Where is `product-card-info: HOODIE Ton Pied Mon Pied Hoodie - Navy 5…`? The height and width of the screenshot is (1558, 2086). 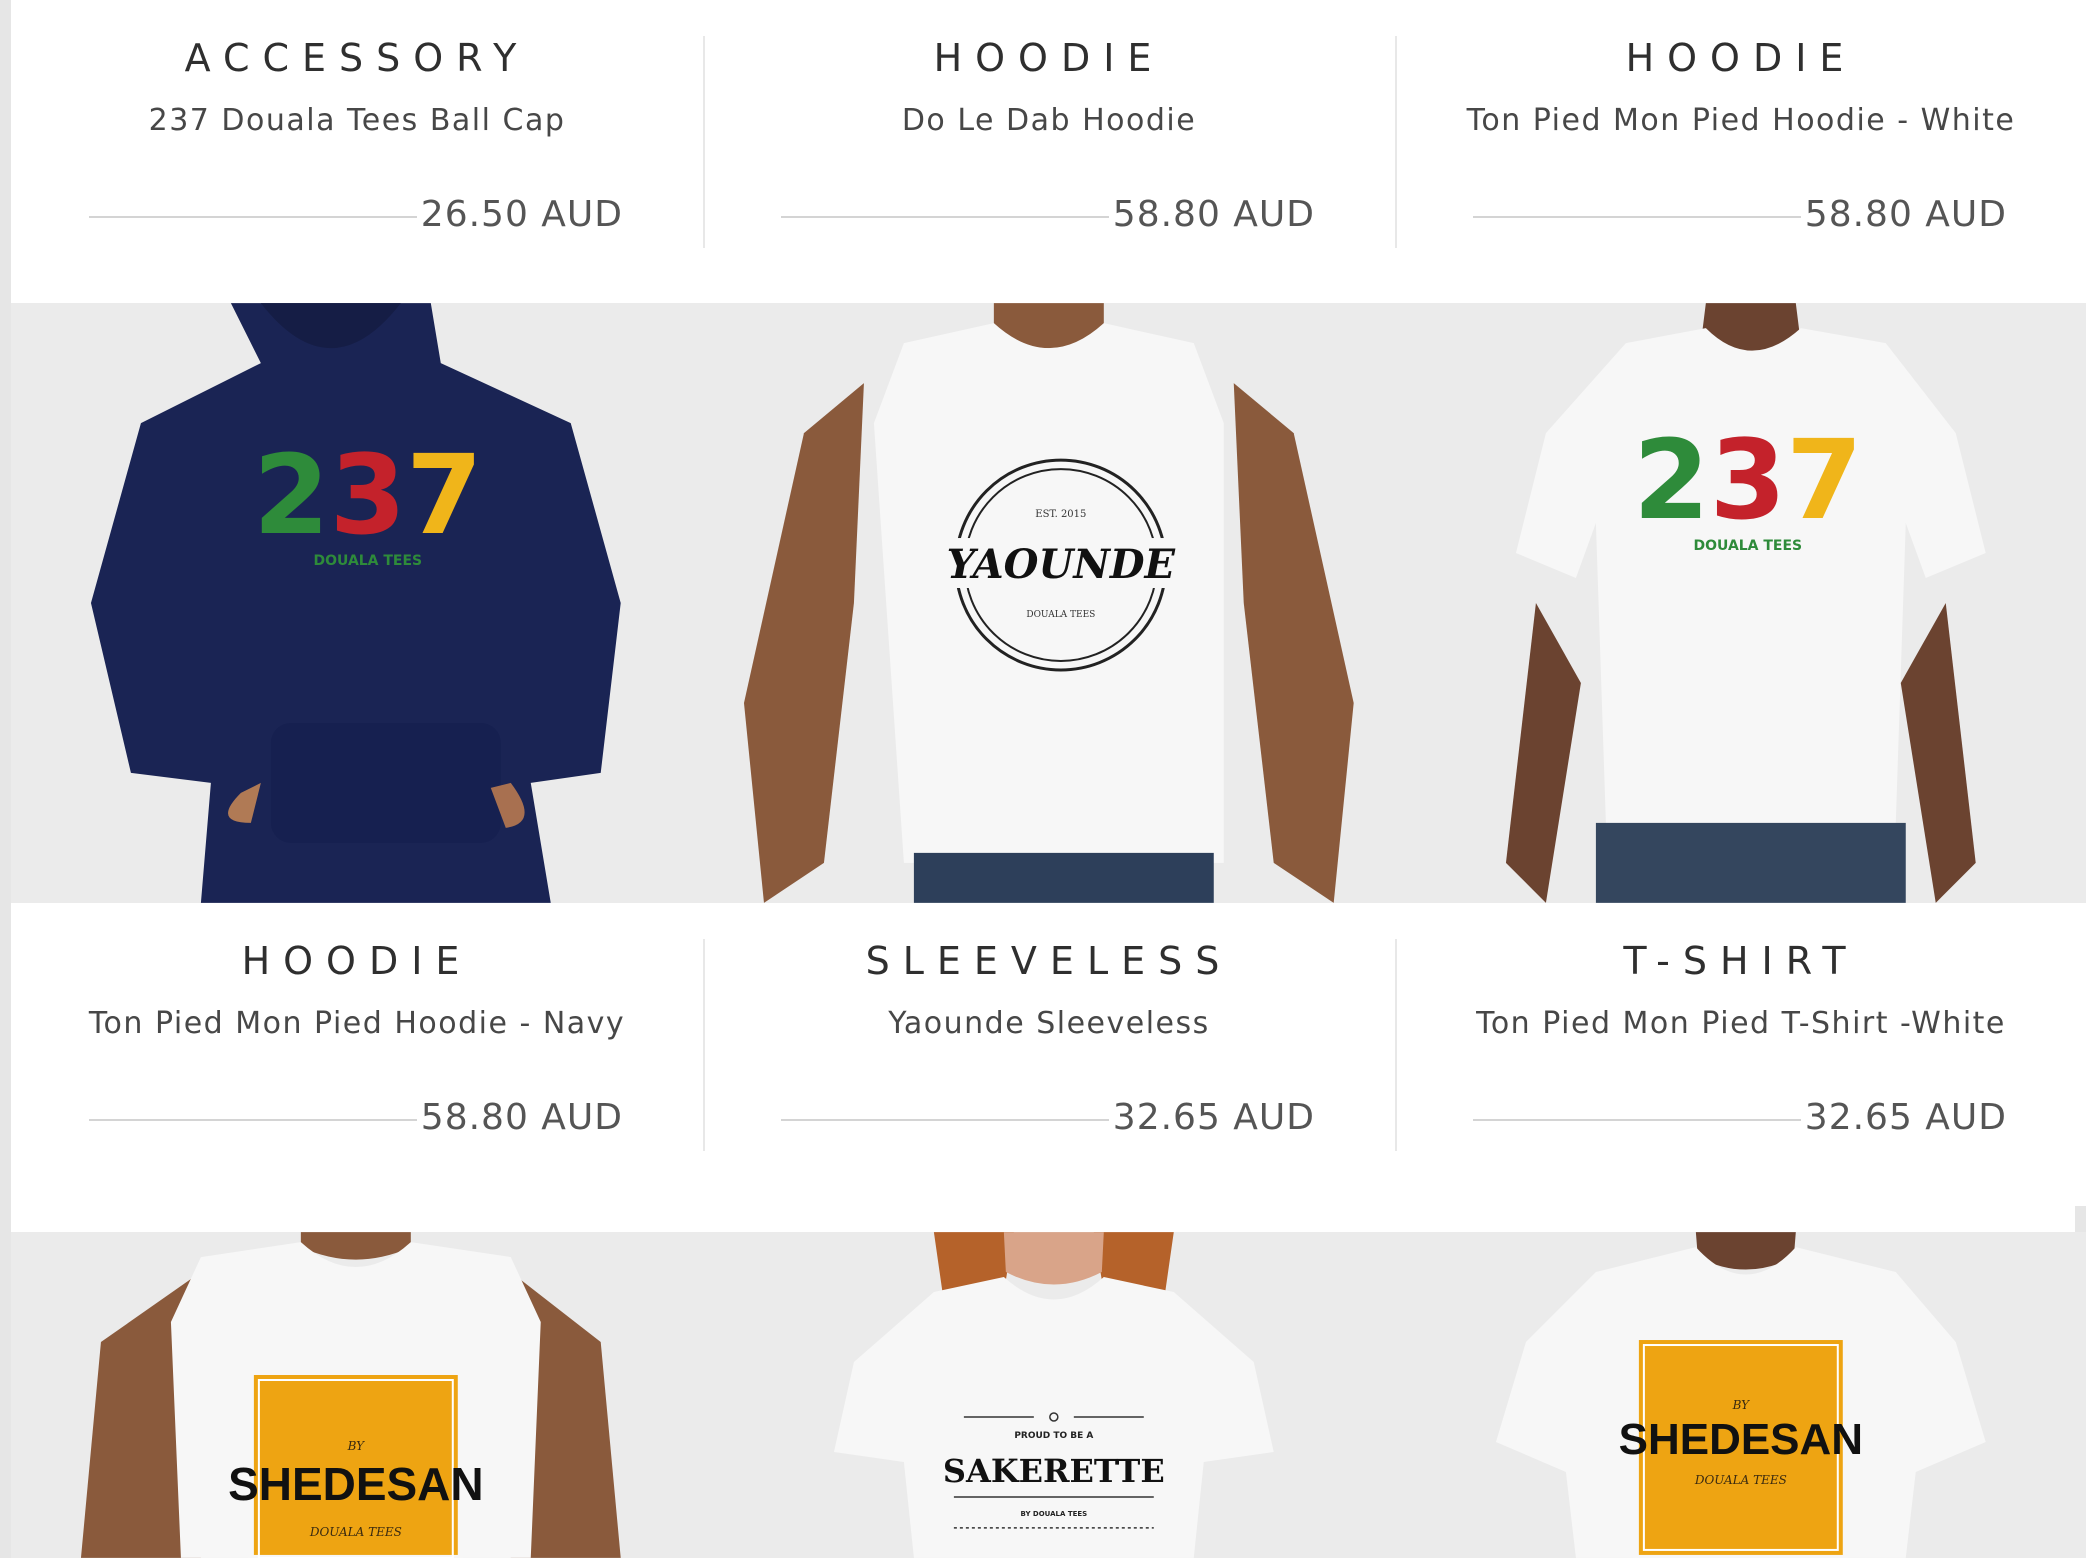 product-card-info: HOODIE Ton Pied Mon Pied Hoodie - Navy 5… is located at coordinates (357, 1054).